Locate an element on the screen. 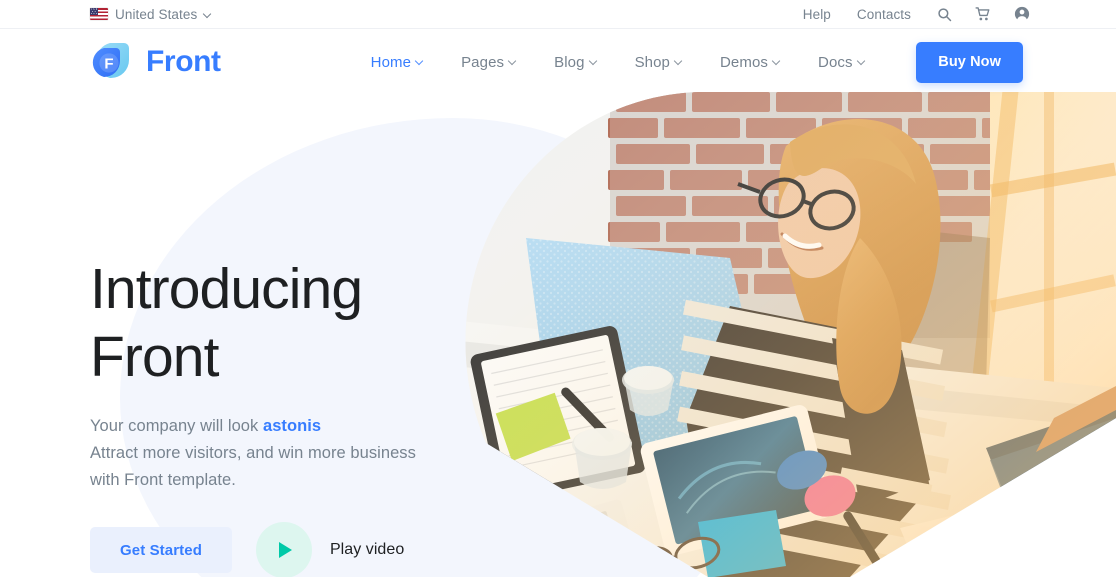 Image resolution: width=1116 pixels, height=577 pixels. utility-links: Help Contacts is located at coordinates (916, 14).